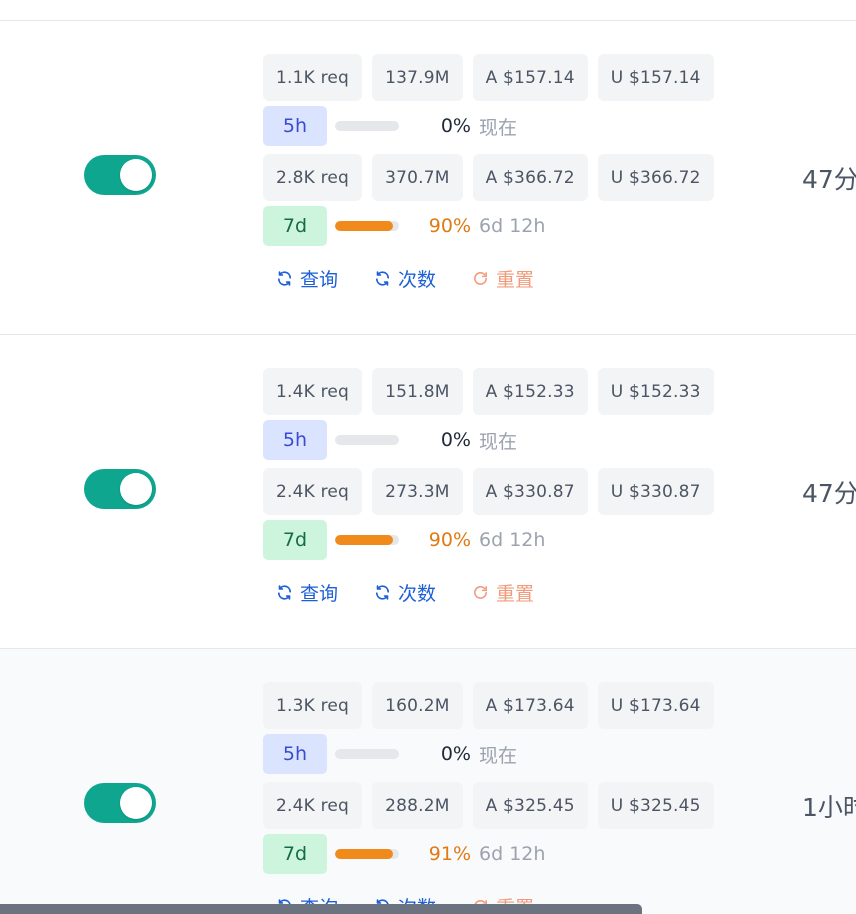 This screenshot has width=856, height=914. I want to click on request-count: 1.4K req, so click(313, 391).